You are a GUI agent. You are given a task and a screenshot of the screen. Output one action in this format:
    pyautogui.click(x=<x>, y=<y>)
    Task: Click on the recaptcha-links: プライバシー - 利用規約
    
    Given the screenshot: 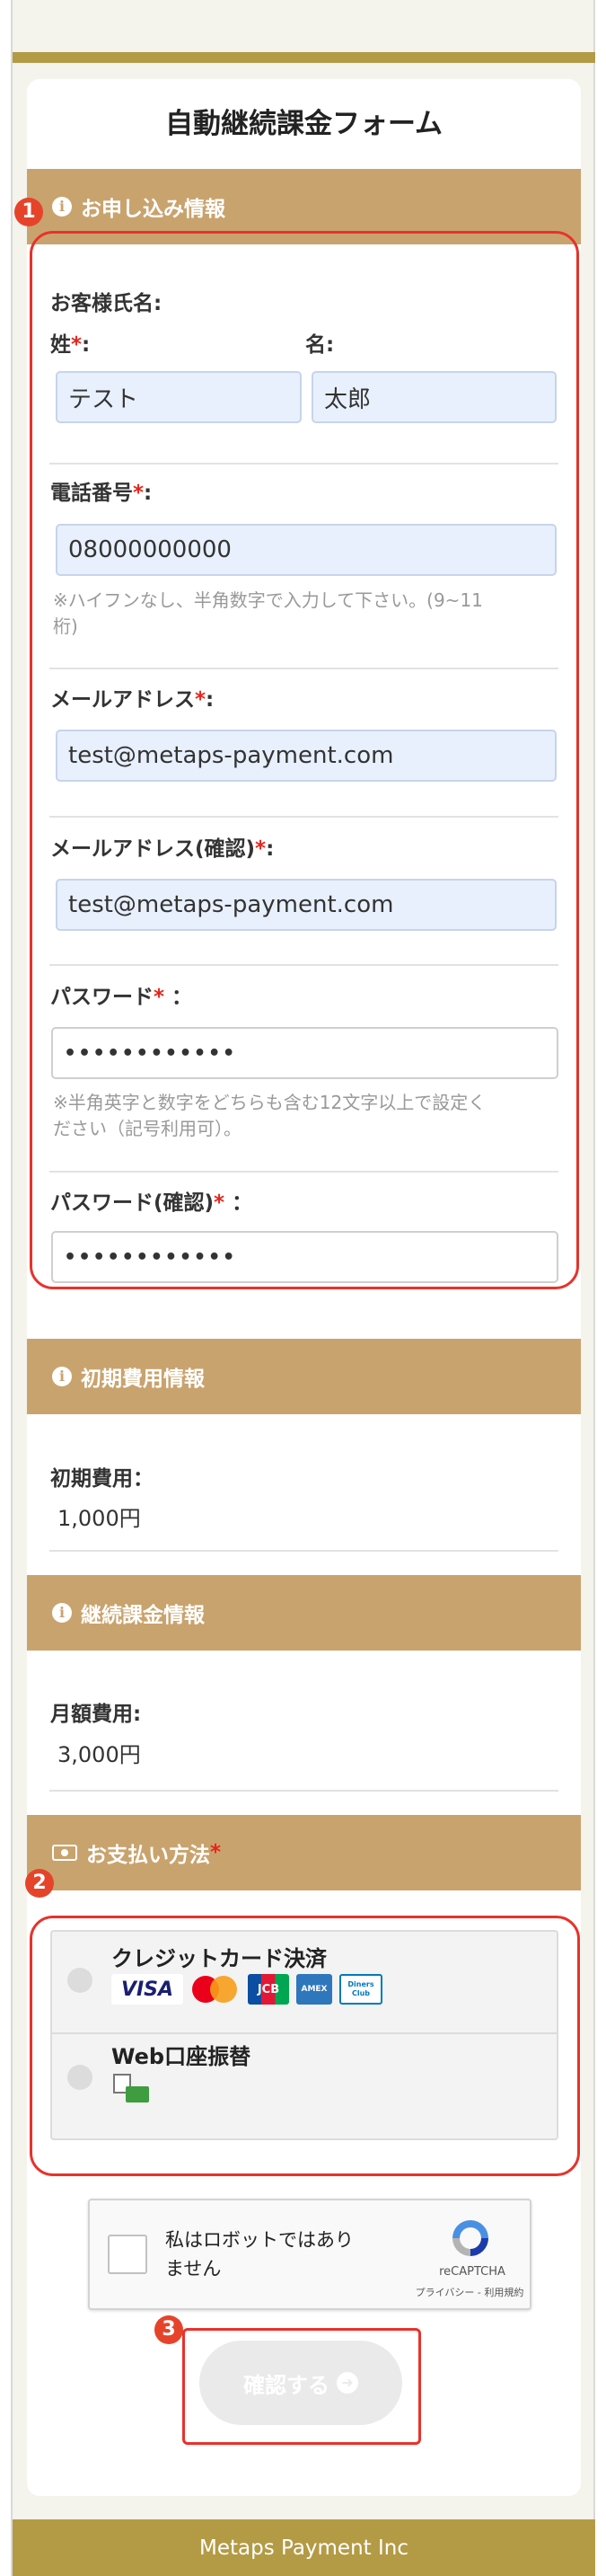 What is the action you would take?
    pyautogui.click(x=469, y=2292)
    